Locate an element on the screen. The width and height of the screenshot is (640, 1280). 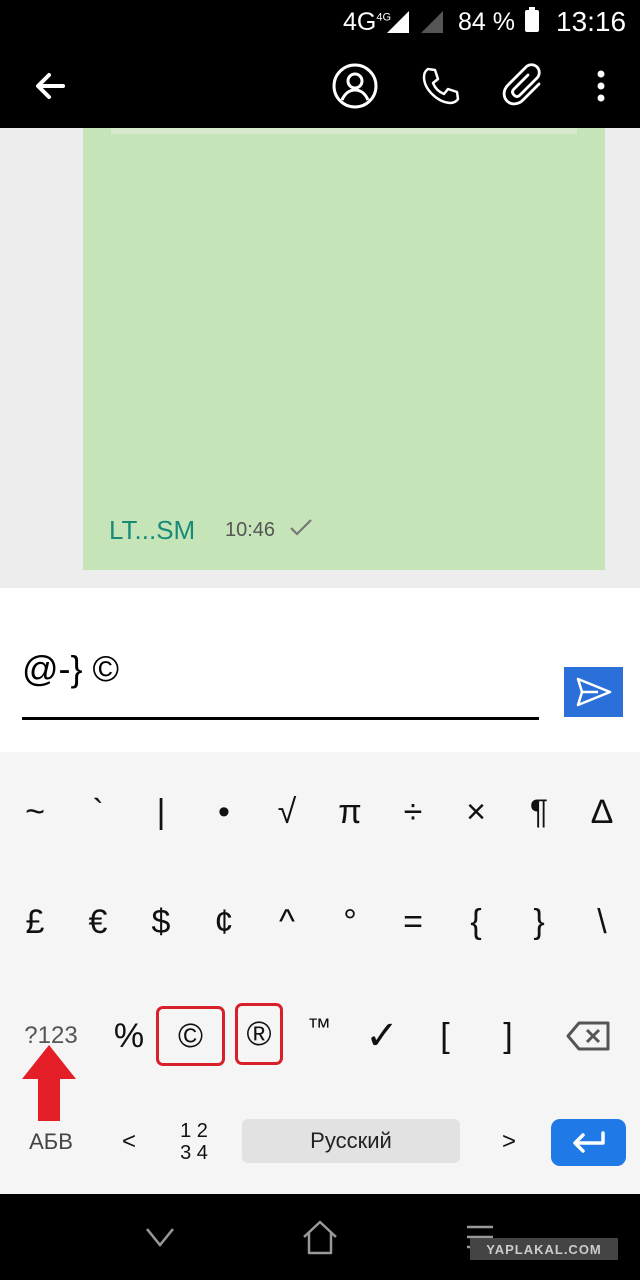
send-button is located at coordinates (593, 692).